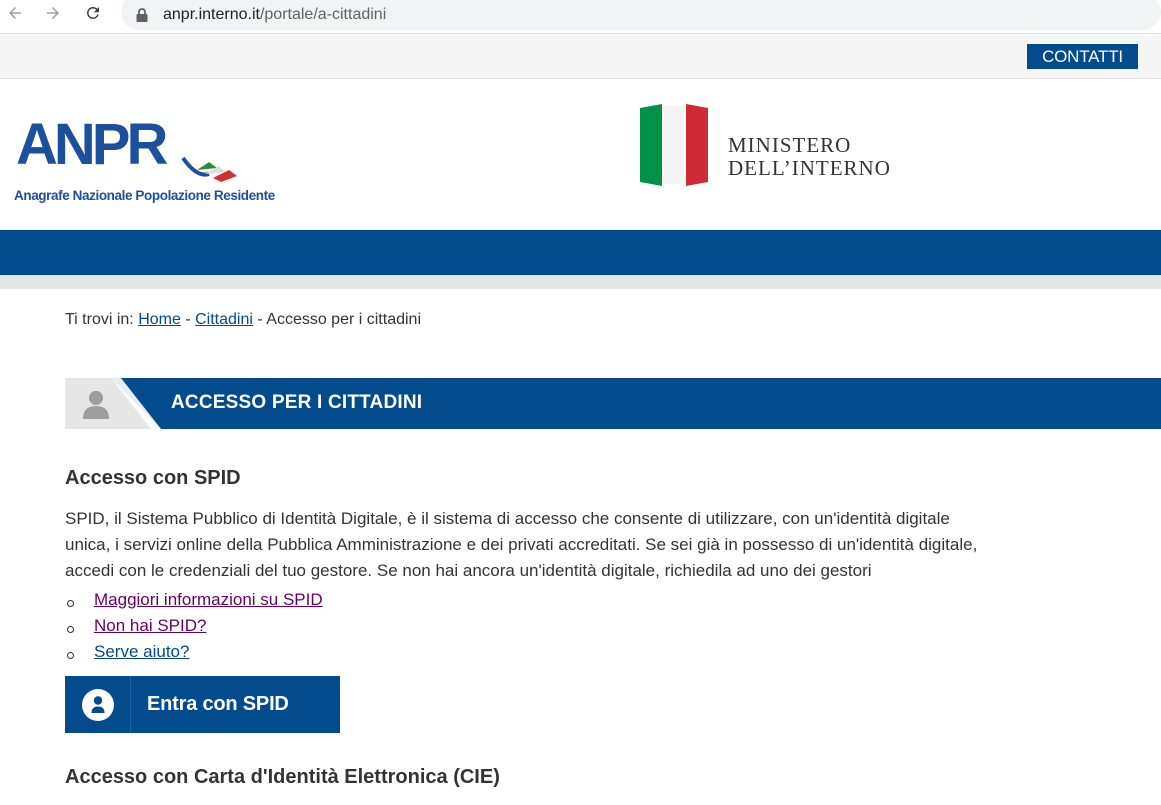 This screenshot has width=1161, height=805. I want to click on back-button, so click(15, 13).